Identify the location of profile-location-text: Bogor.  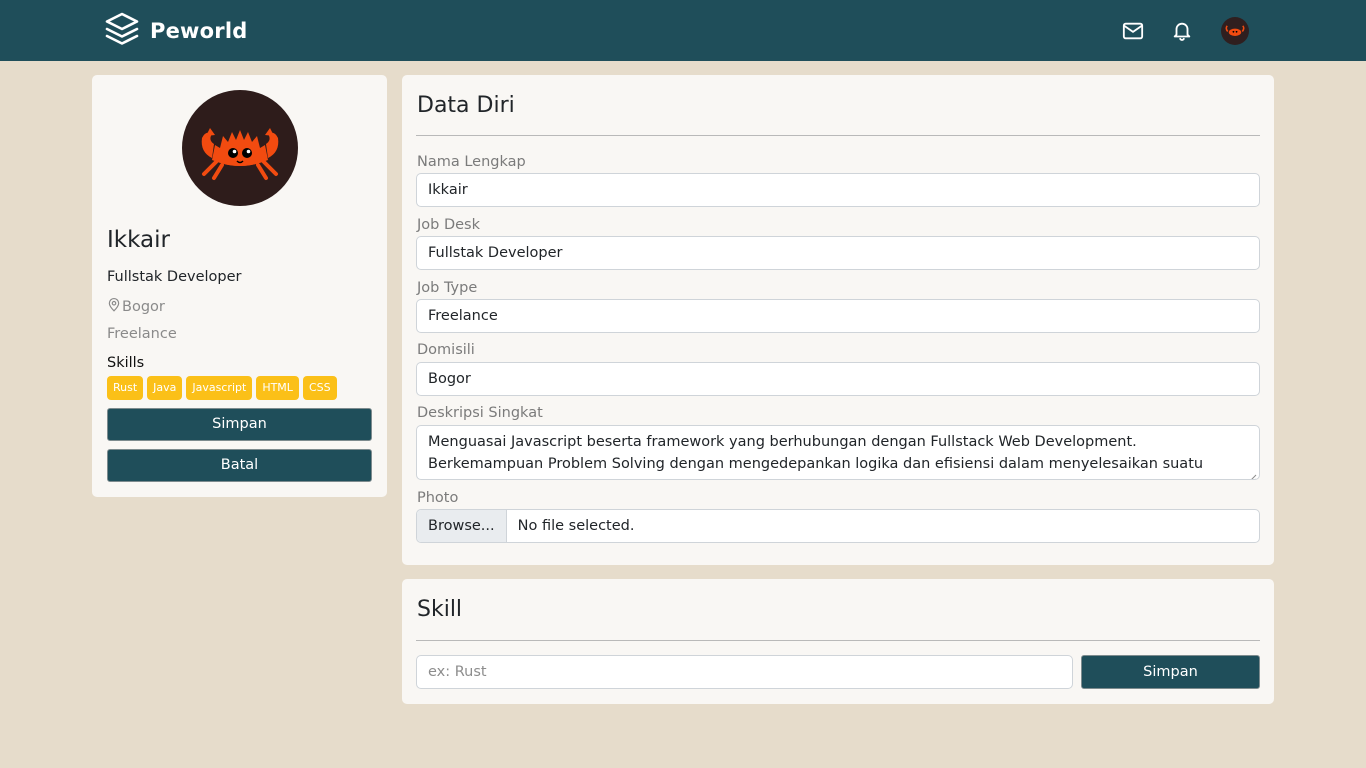
(143, 307).